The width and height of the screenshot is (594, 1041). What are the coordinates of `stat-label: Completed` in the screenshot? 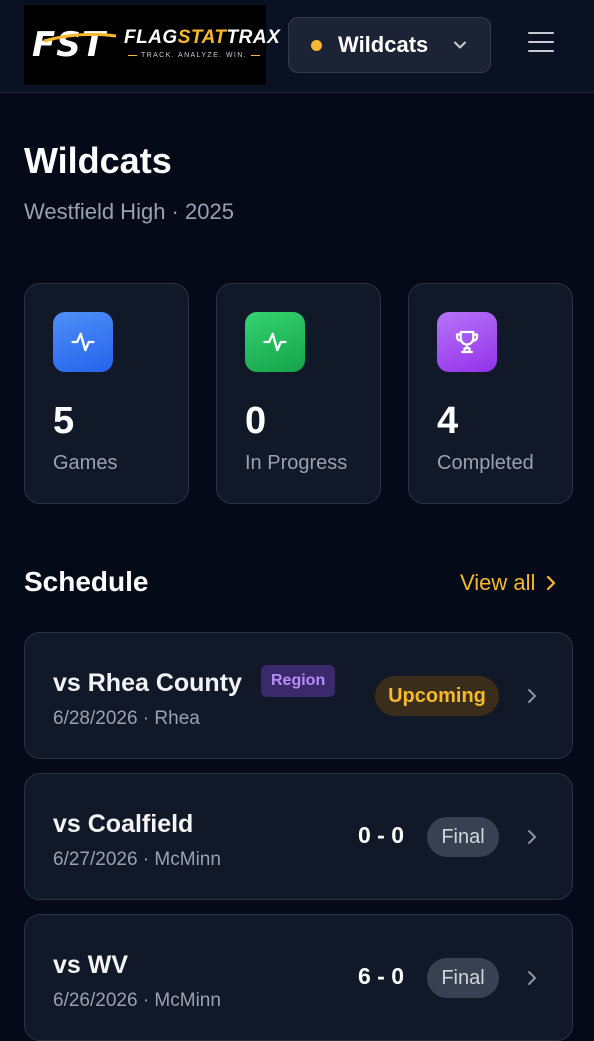 It's located at (485, 463).